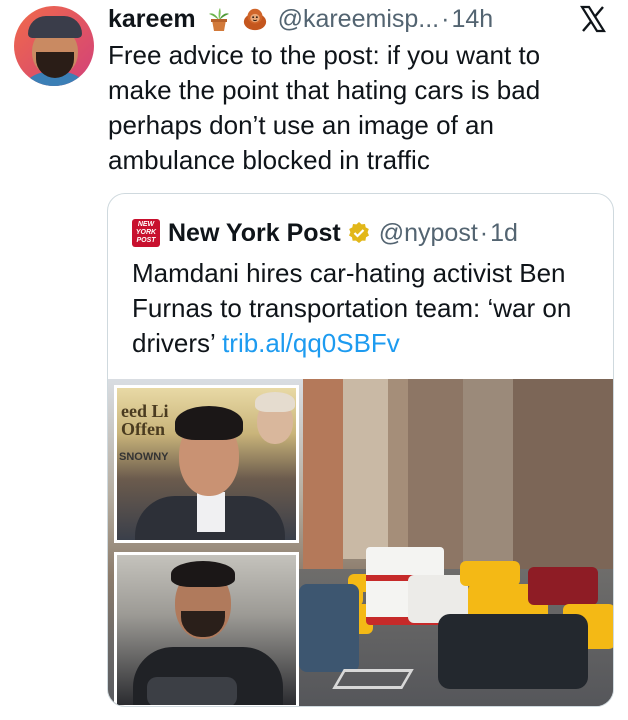  What do you see at coordinates (275, 402) in the screenshot?
I see `woman-hair` at bounding box center [275, 402].